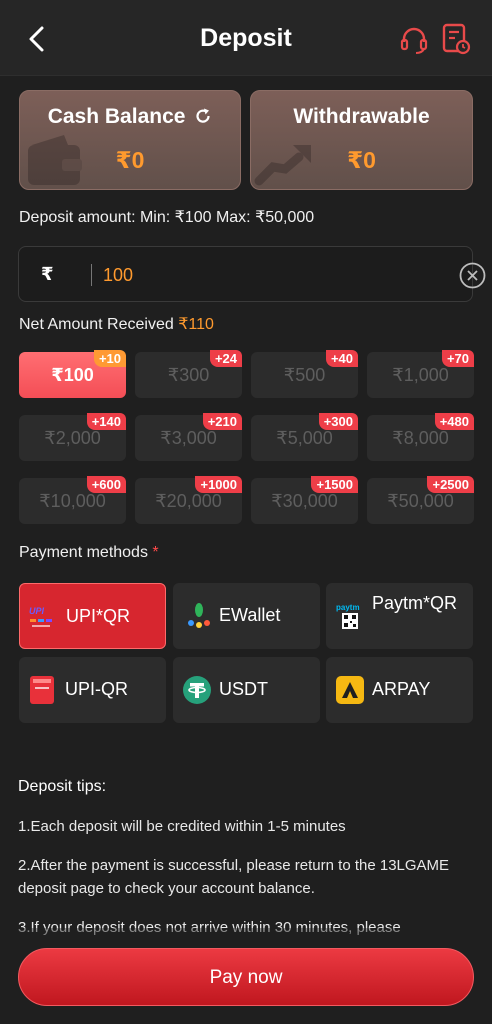  Describe the element at coordinates (361, 160) in the screenshot. I see `withdrawable-value: ₹0` at that location.